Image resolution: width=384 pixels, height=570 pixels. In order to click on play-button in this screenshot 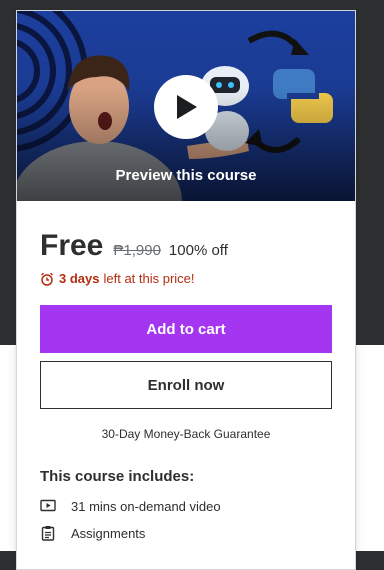, I will do `click(186, 107)`.